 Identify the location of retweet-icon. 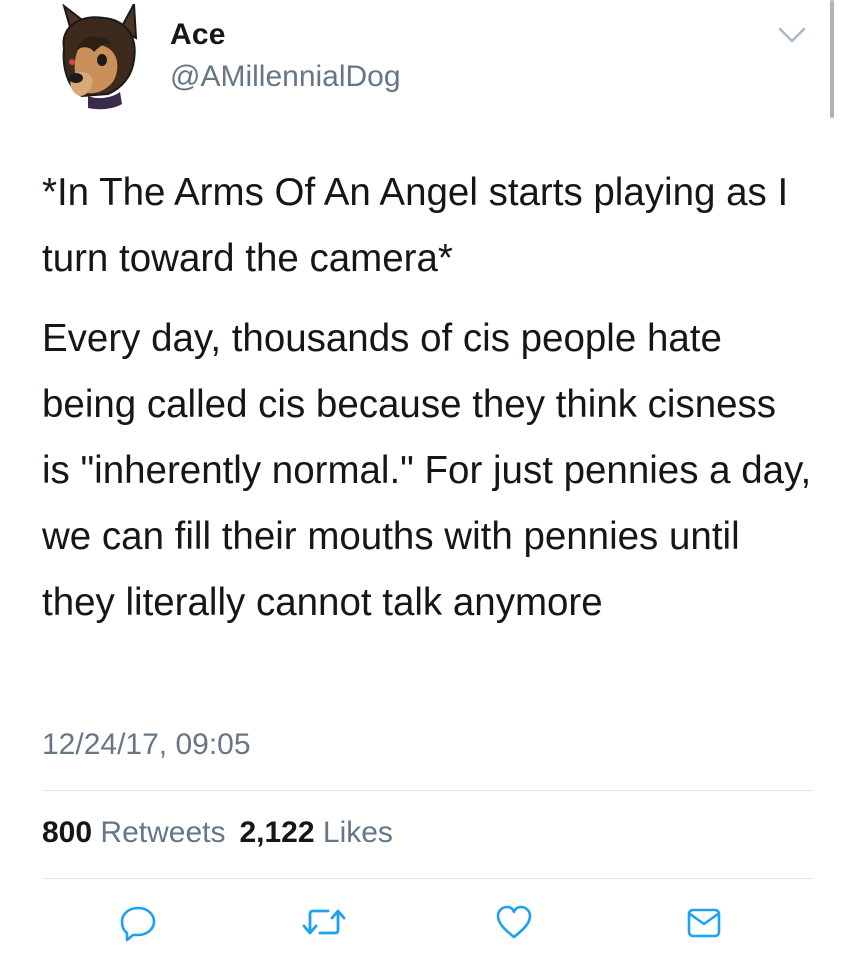
(324, 922).